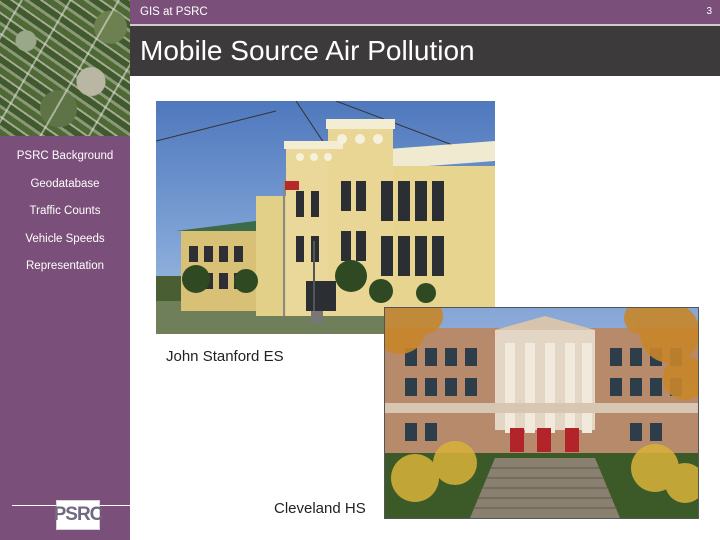  What do you see at coordinates (174, 12) in the screenshot?
I see `breadcrumb: GIS at PSRC` at bounding box center [174, 12].